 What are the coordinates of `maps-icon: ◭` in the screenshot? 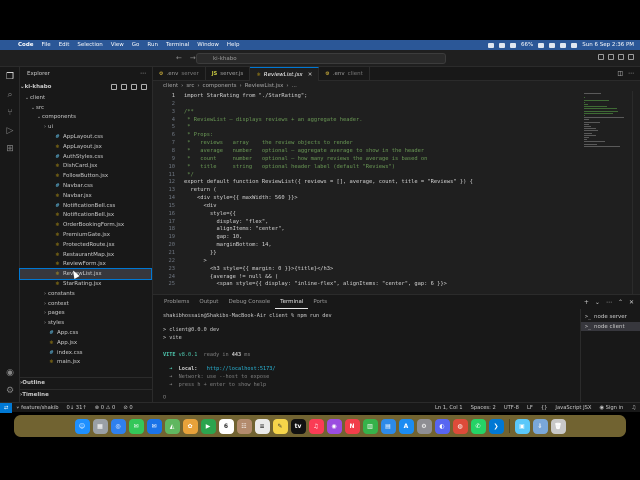 It's located at (172, 426).